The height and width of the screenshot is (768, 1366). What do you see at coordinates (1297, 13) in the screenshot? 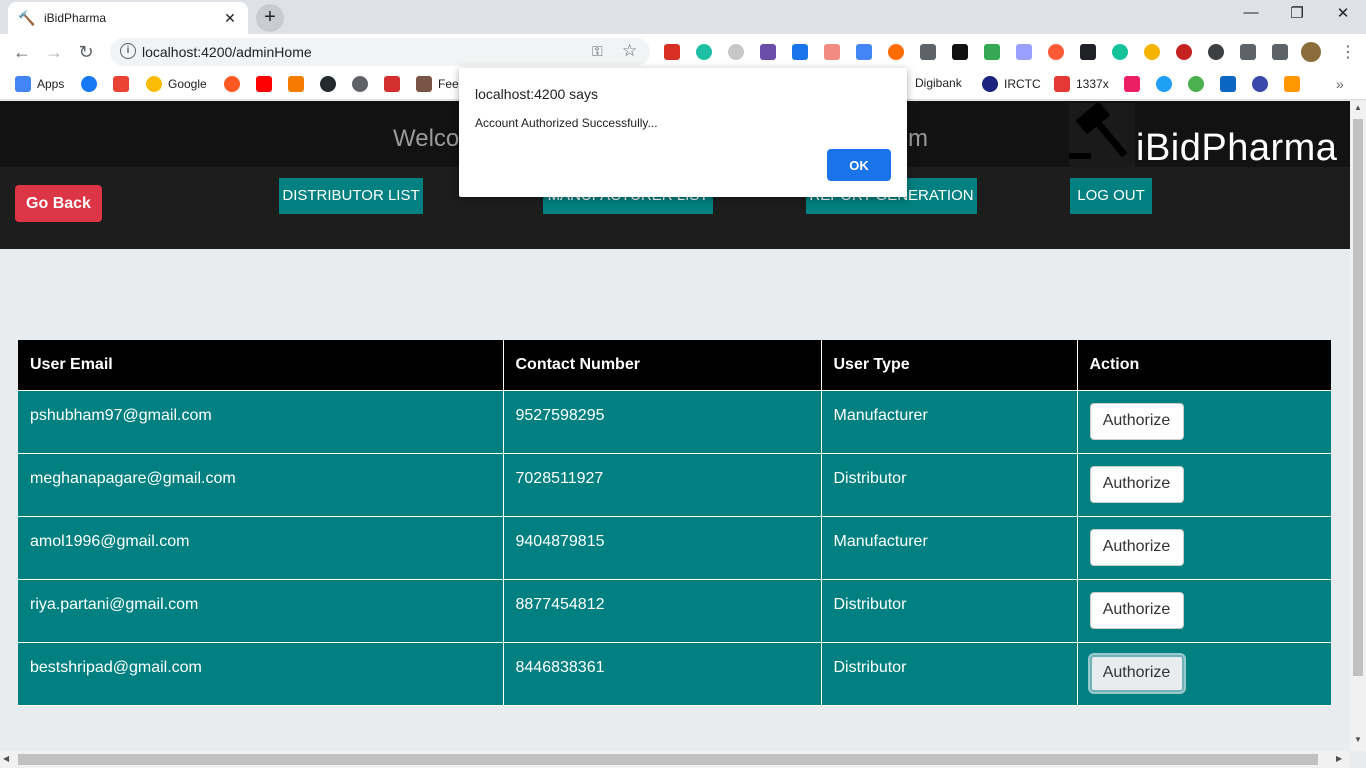
I see `restore-icon: ❐` at bounding box center [1297, 13].